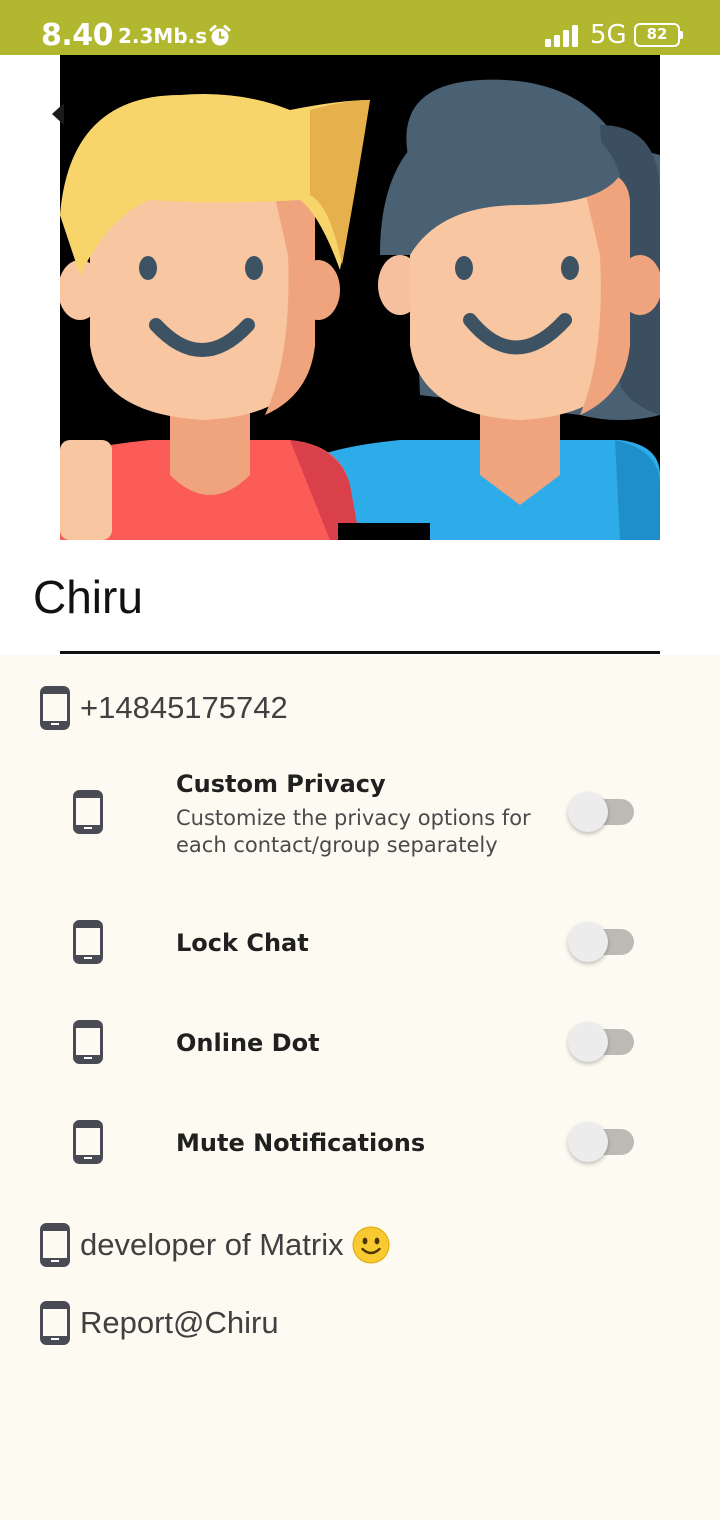 The width and height of the screenshot is (720, 1520). I want to click on battery-level: 82, so click(657, 34).